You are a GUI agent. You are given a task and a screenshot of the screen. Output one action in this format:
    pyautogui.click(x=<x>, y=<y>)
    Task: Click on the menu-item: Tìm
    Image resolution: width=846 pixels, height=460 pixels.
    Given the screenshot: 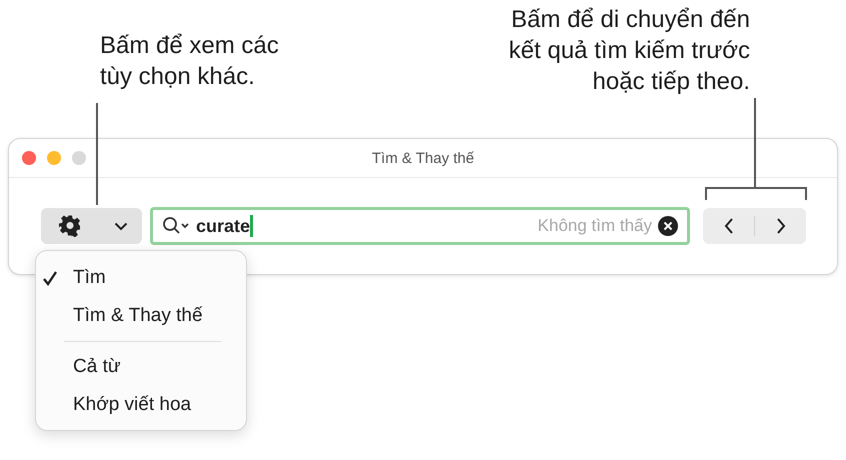 What is the action you would take?
    pyautogui.click(x=141, y=278)
    